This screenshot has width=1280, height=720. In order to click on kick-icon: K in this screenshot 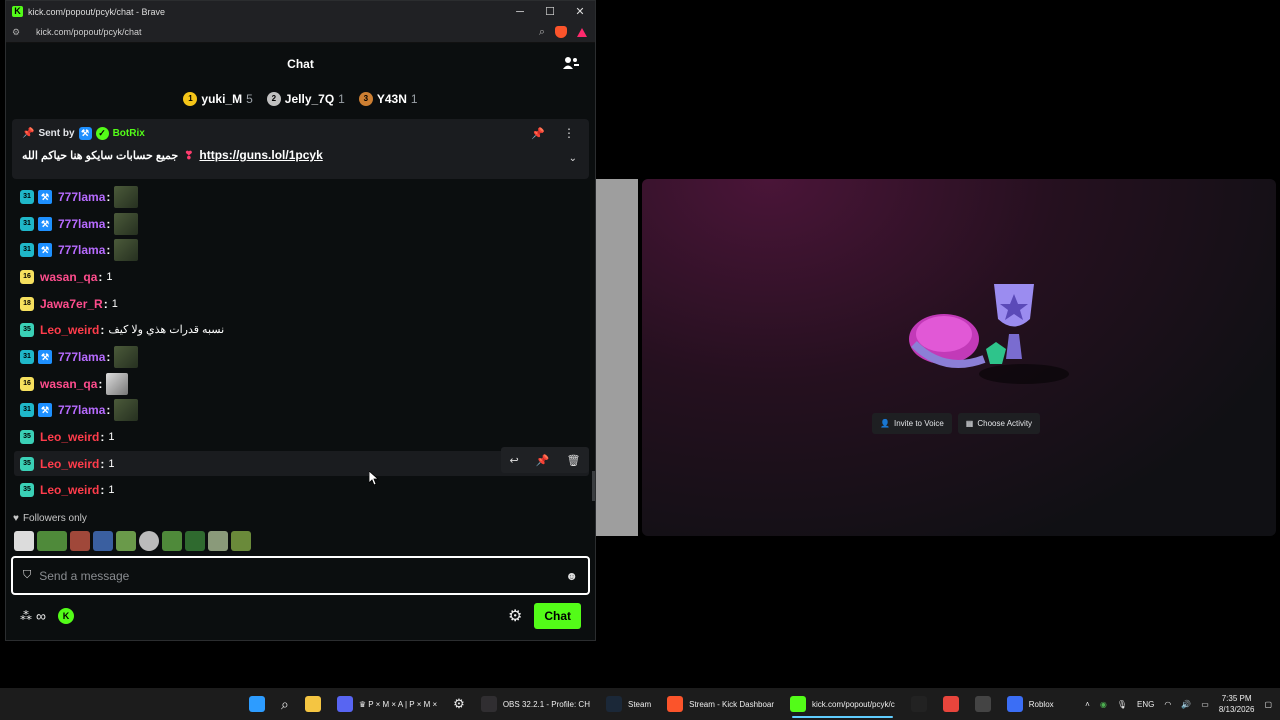, I will do `click(65, 616)`.